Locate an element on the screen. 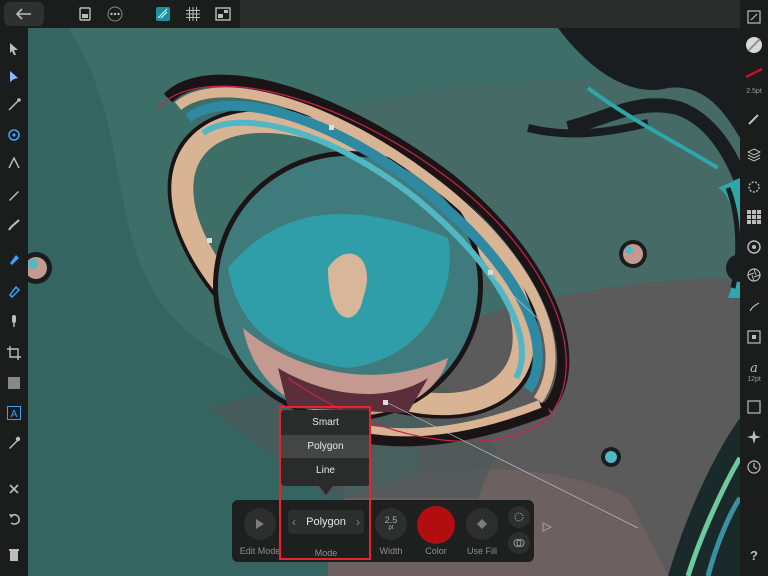  snapping-settings-button is located at coordinates (754, 437).